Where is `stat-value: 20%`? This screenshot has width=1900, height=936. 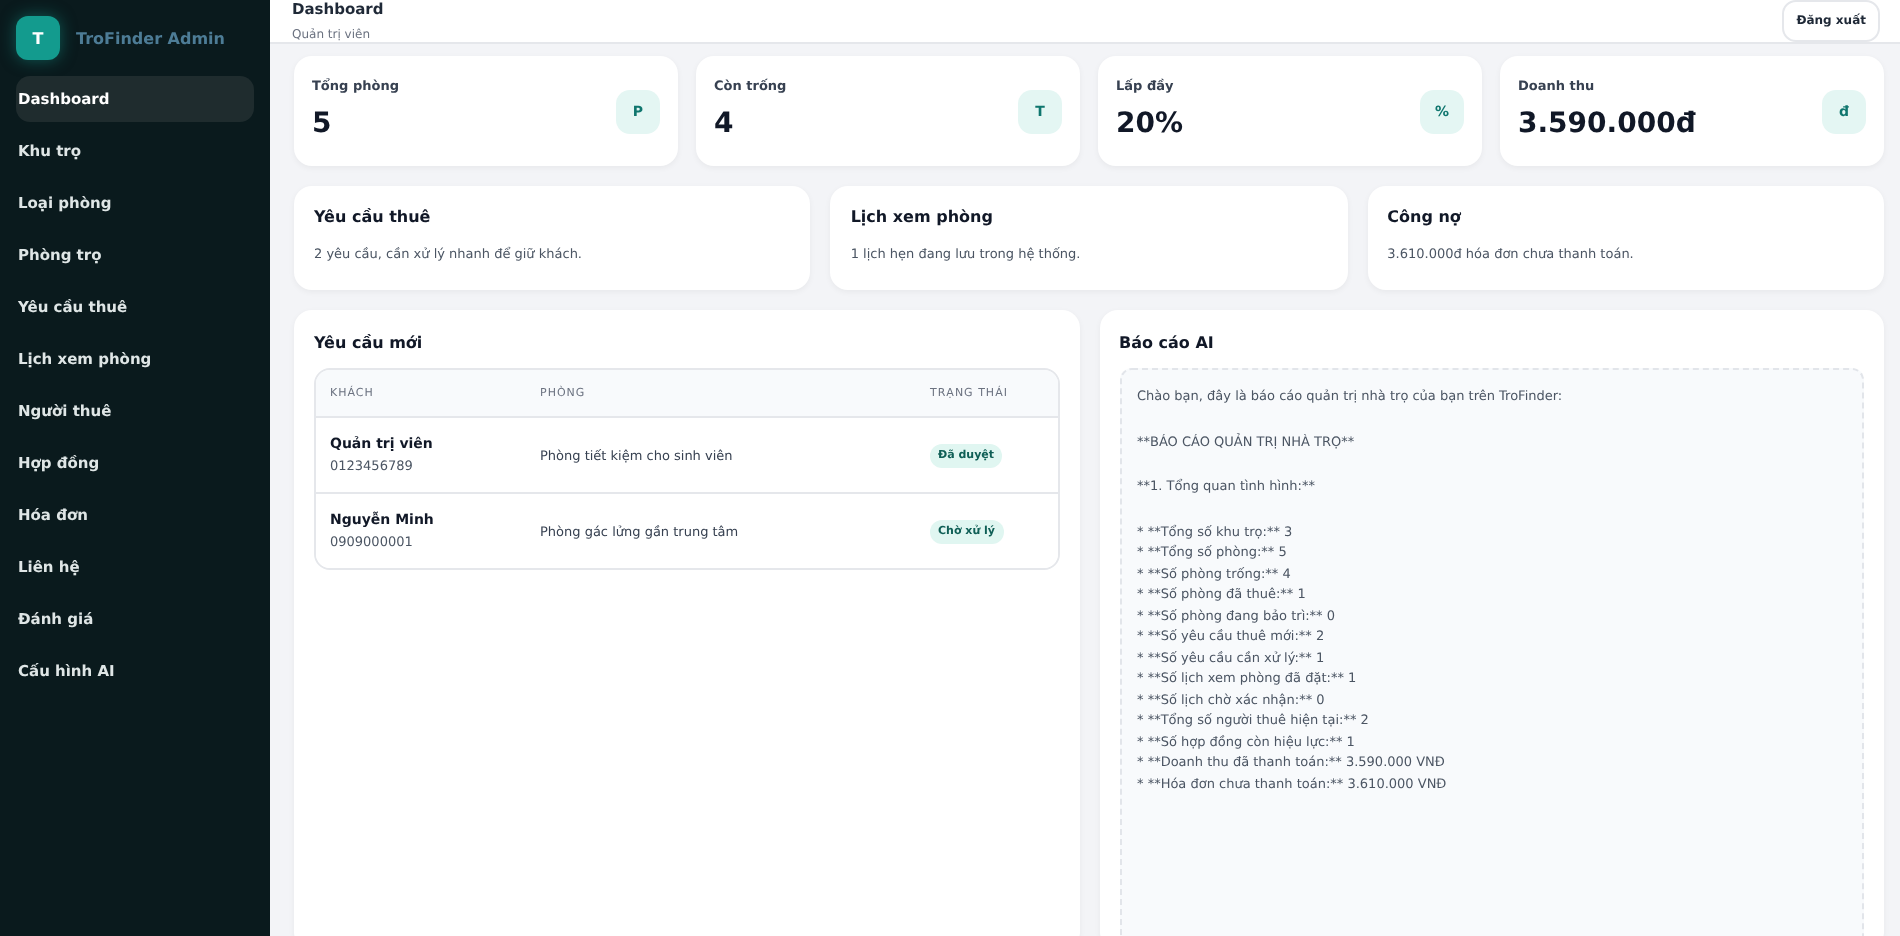 stat-value: 20% is located at coordinates (1150, 124).